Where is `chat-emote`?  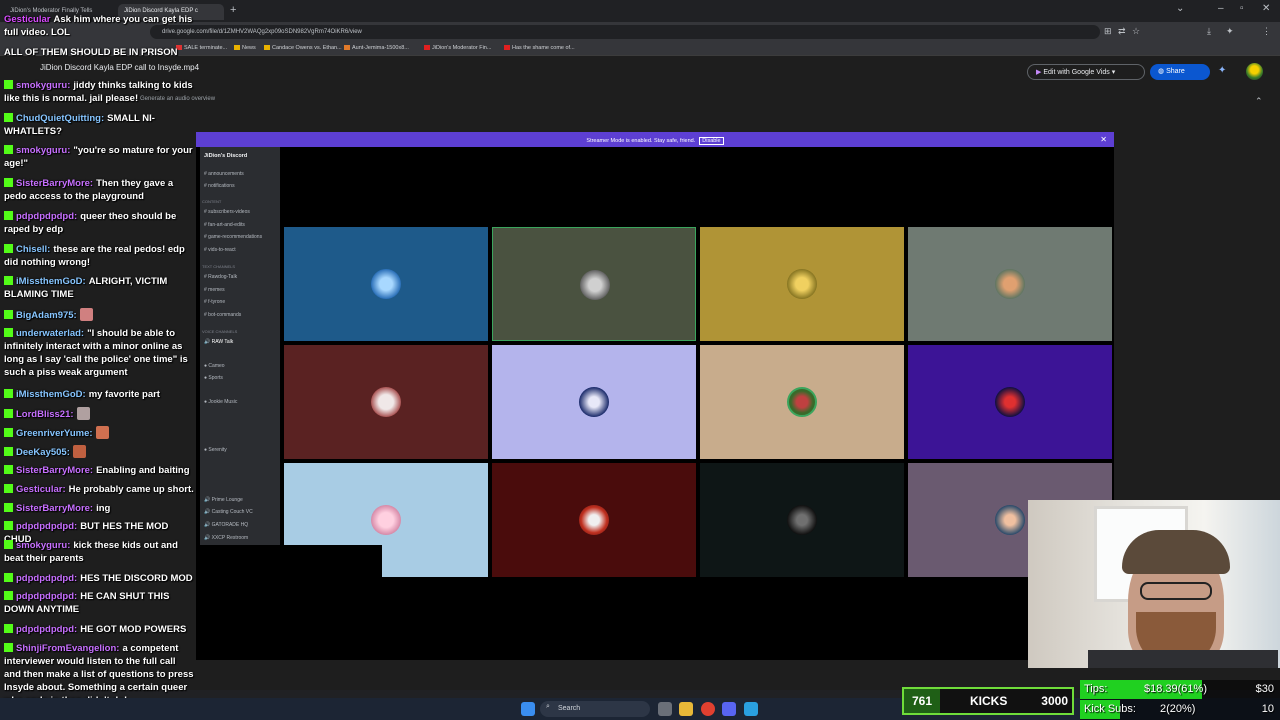 chat-emote is located at coordinates (79, 451).